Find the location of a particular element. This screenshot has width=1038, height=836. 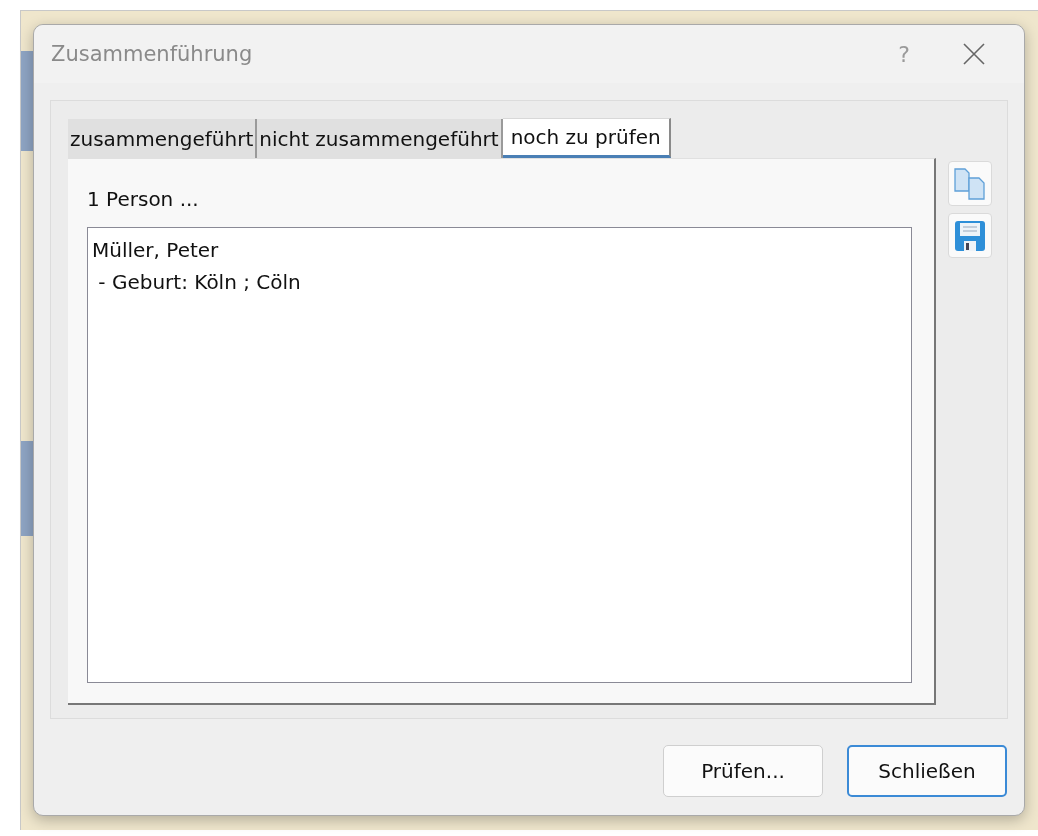

result-line: Müller, Peter is located at coordinates (156, 250).